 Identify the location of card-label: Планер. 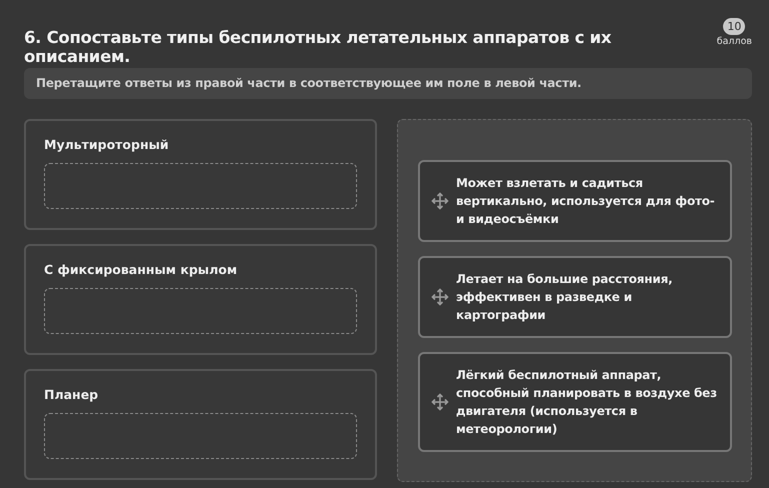
(72, 395).